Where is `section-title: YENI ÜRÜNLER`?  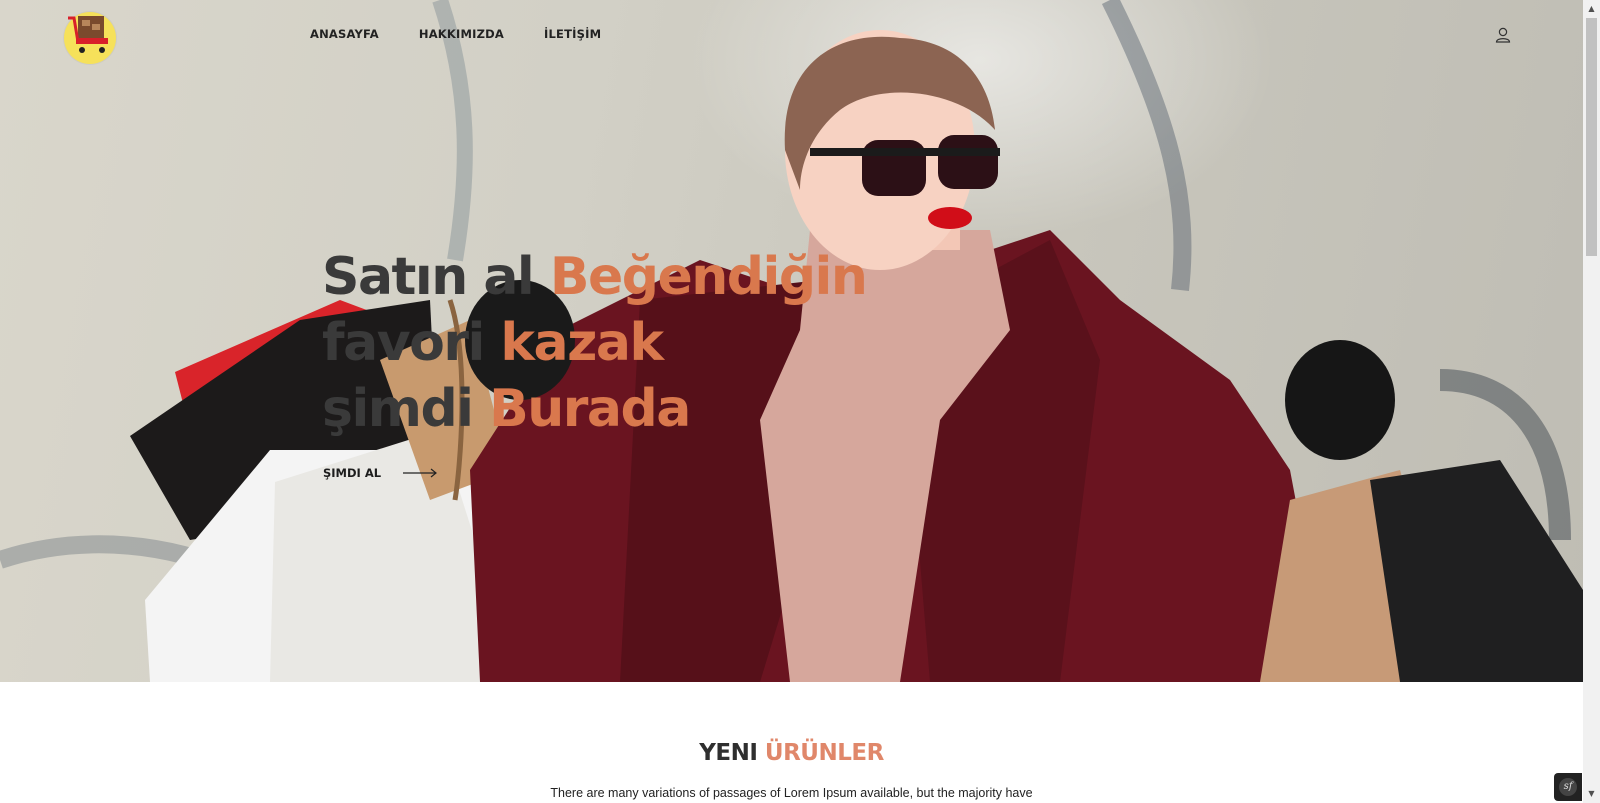
section-title: YENI ÜRÜNLER is located at coordinates (791, 753).